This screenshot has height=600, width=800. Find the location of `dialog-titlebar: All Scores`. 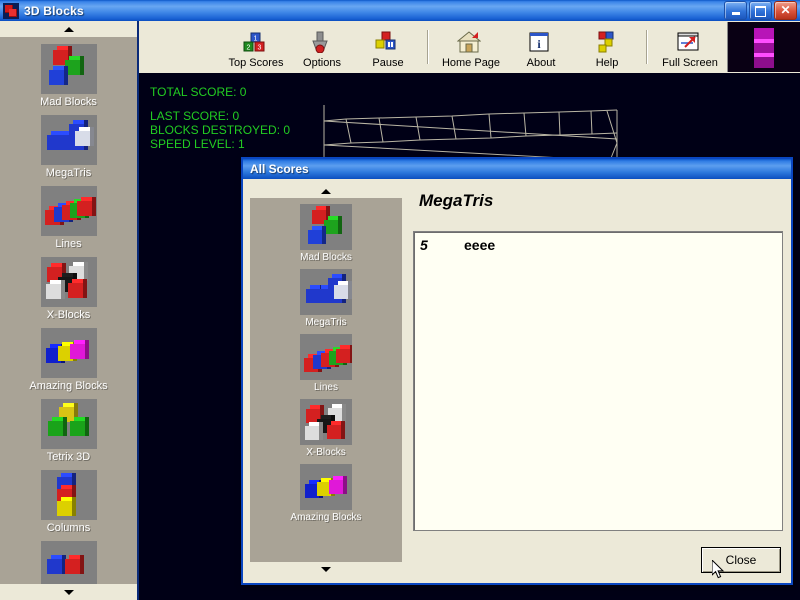

dialog-titlebar: All Scores is located at coordinates (517, 169).